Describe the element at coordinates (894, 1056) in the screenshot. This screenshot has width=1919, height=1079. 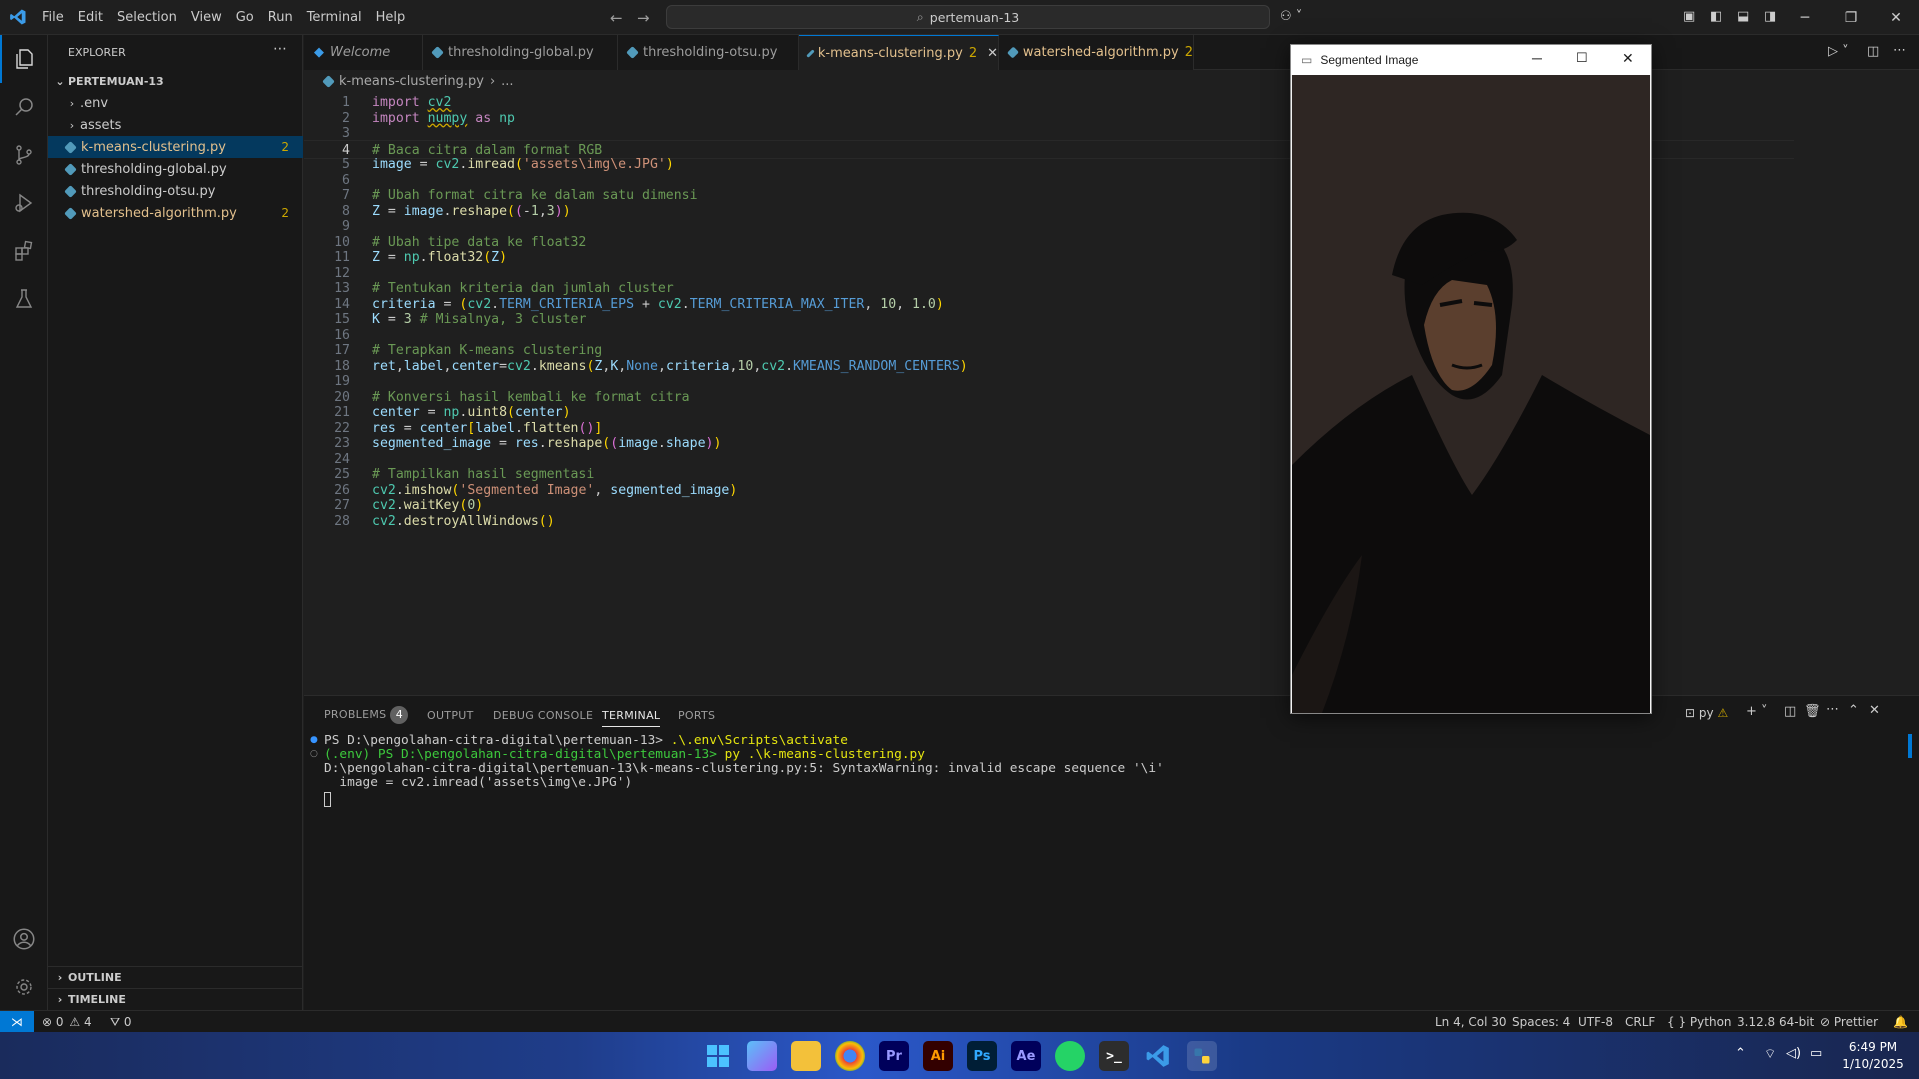
I see `premiere-icon: Pr` at that location.